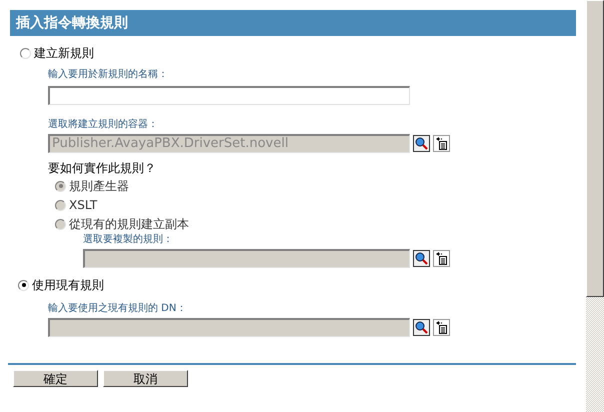  What do you see at coordinates (103, 124) in the screenshot?
I see `field-label: 選取將建立規則的容器：` at bounding box center [103, 124].